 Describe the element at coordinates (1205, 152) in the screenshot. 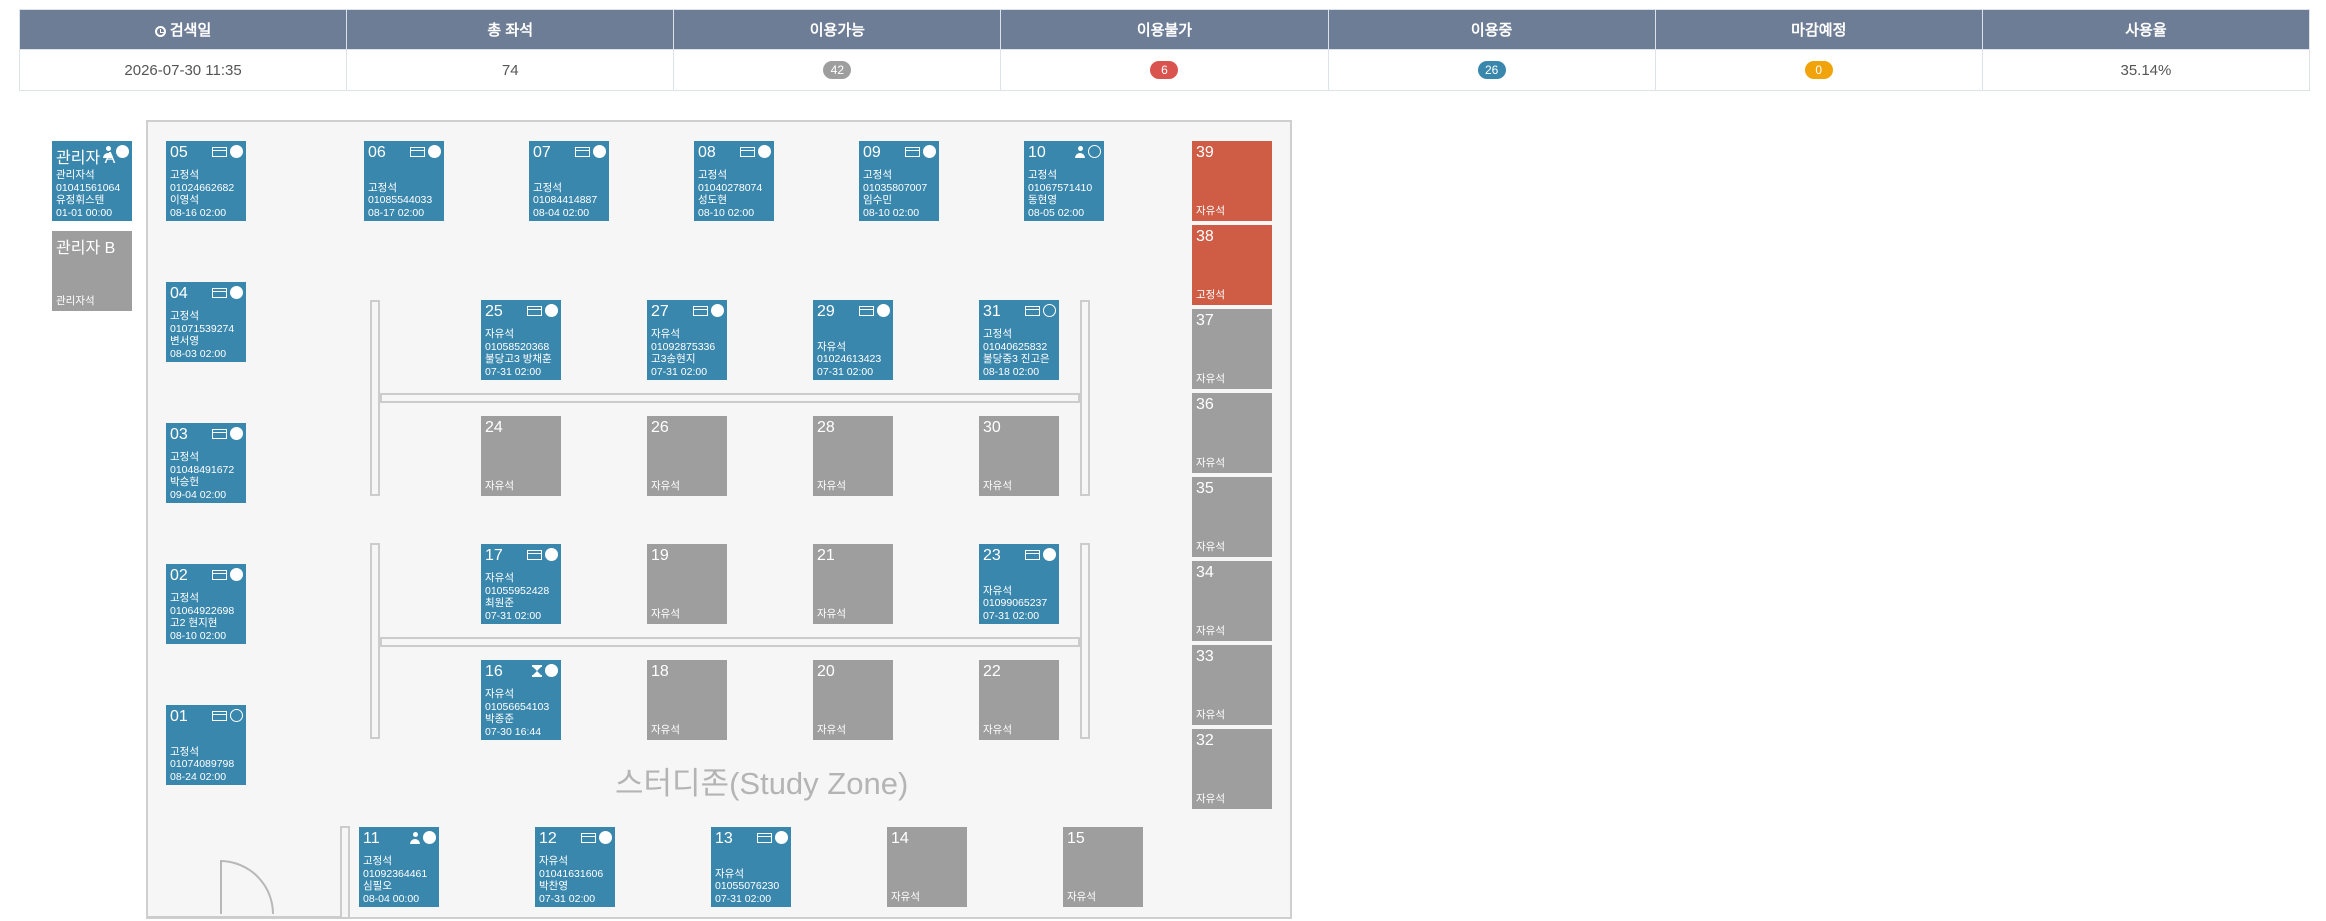

I see `seat-number: 39` at that location.